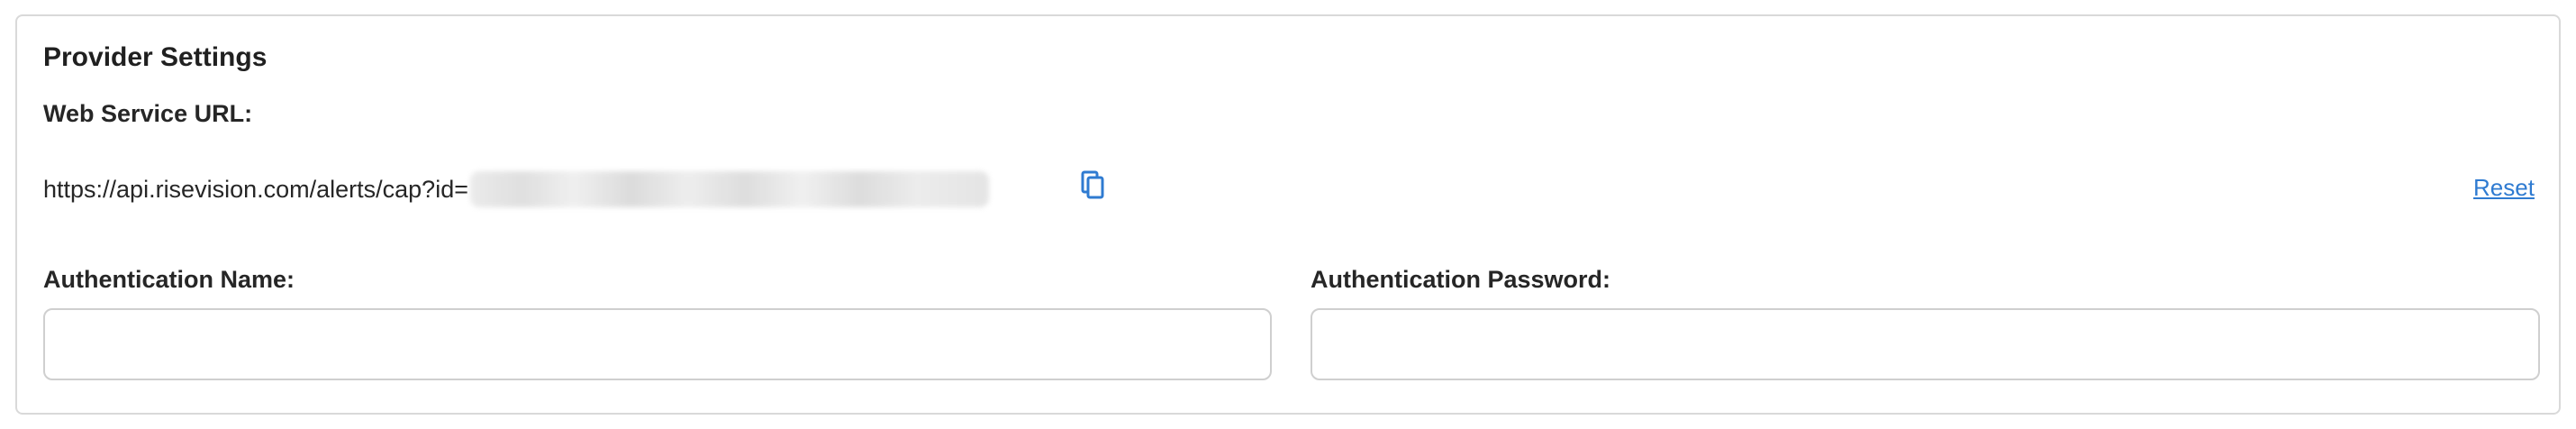  Describe the element at coordinates (729, 189) in the screenshot. I see `redacted-url-id` at that location.